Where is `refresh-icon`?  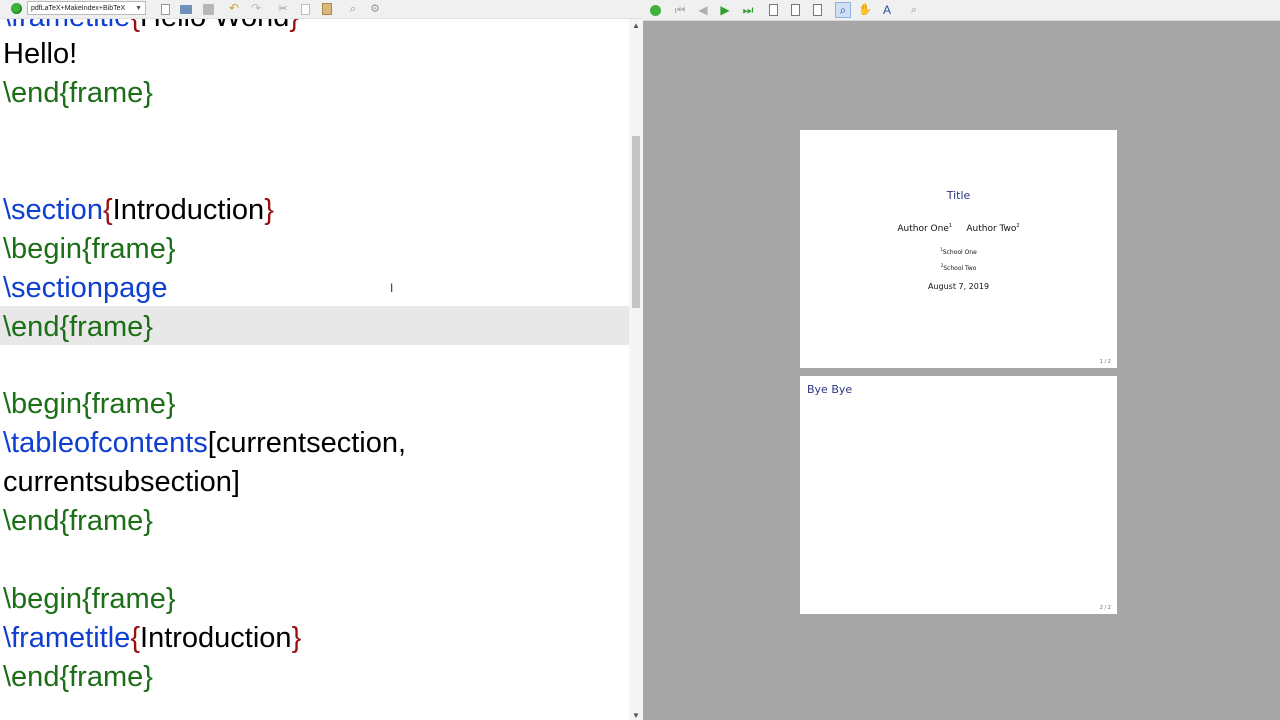 refresh-icon is located at coordinates (655, 10).